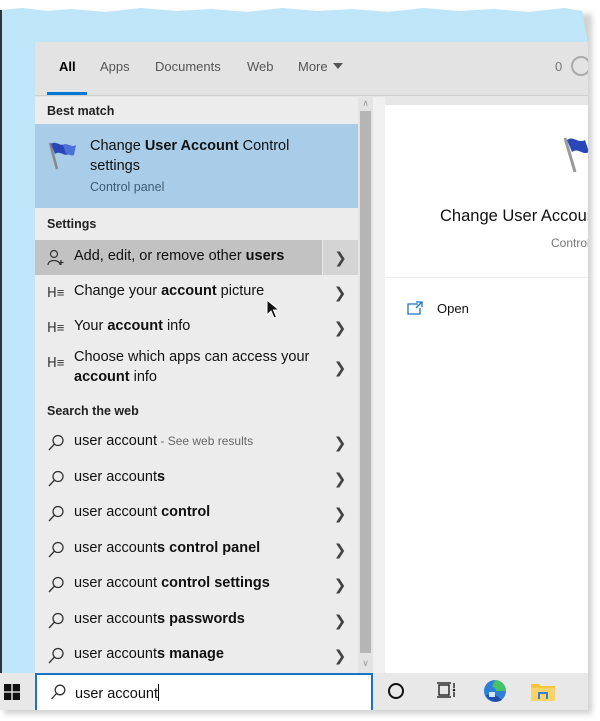 Image resolution: width=600 pixels, height=721 pixels. I want to click on open-icon, so click(415, 308).